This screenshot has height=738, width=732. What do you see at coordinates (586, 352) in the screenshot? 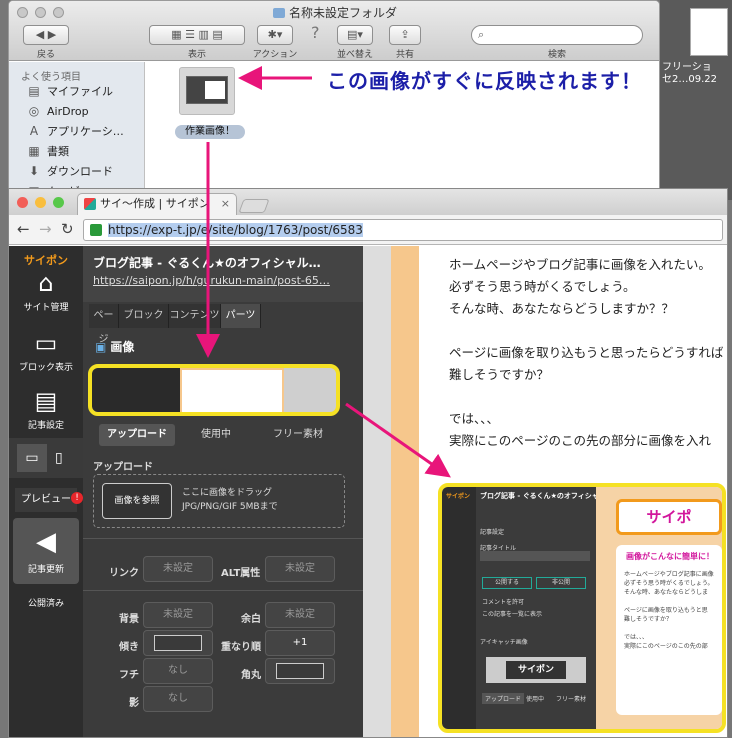
I see `body-text-line: ページに画像を取り込もうと思ったらどうすれば` at bounding box center [586, 352].